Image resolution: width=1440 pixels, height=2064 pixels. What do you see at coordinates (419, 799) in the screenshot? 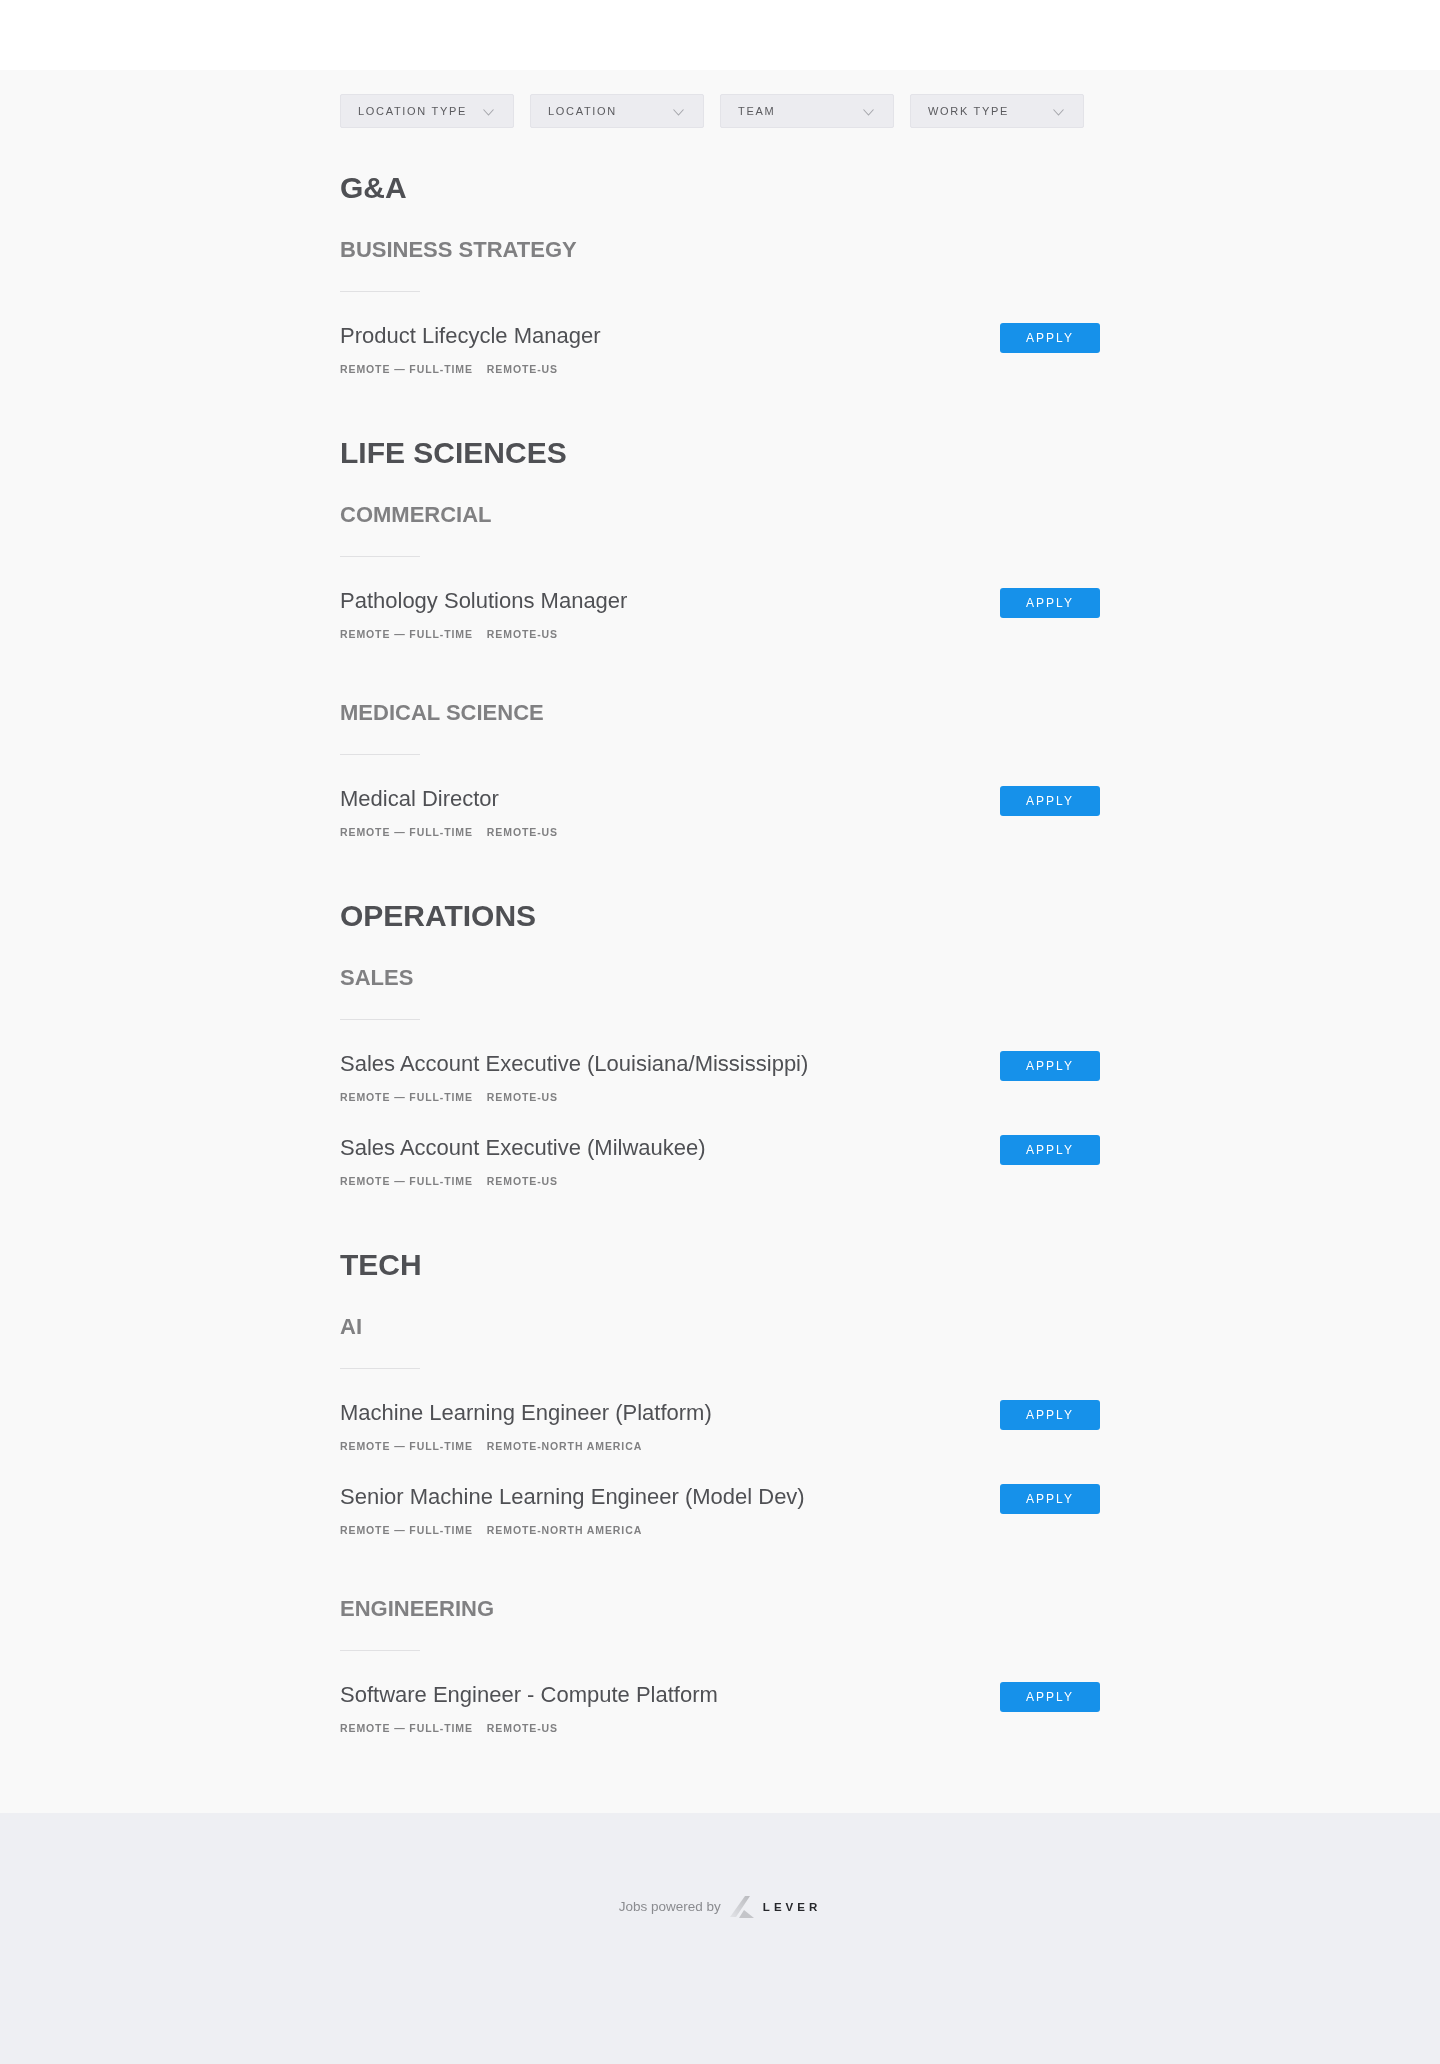
I see `job-title-link: Medical Director` at bounding box center [419, 799].